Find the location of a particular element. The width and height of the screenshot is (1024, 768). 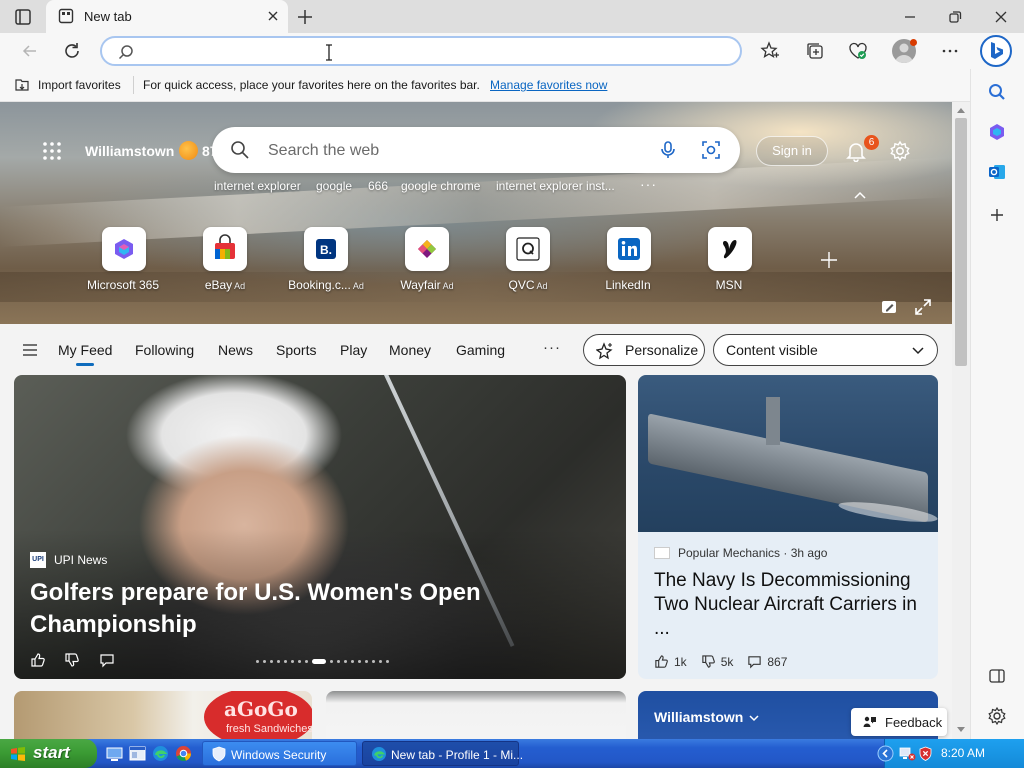

collections-icon is located at coordinates (815, 51).